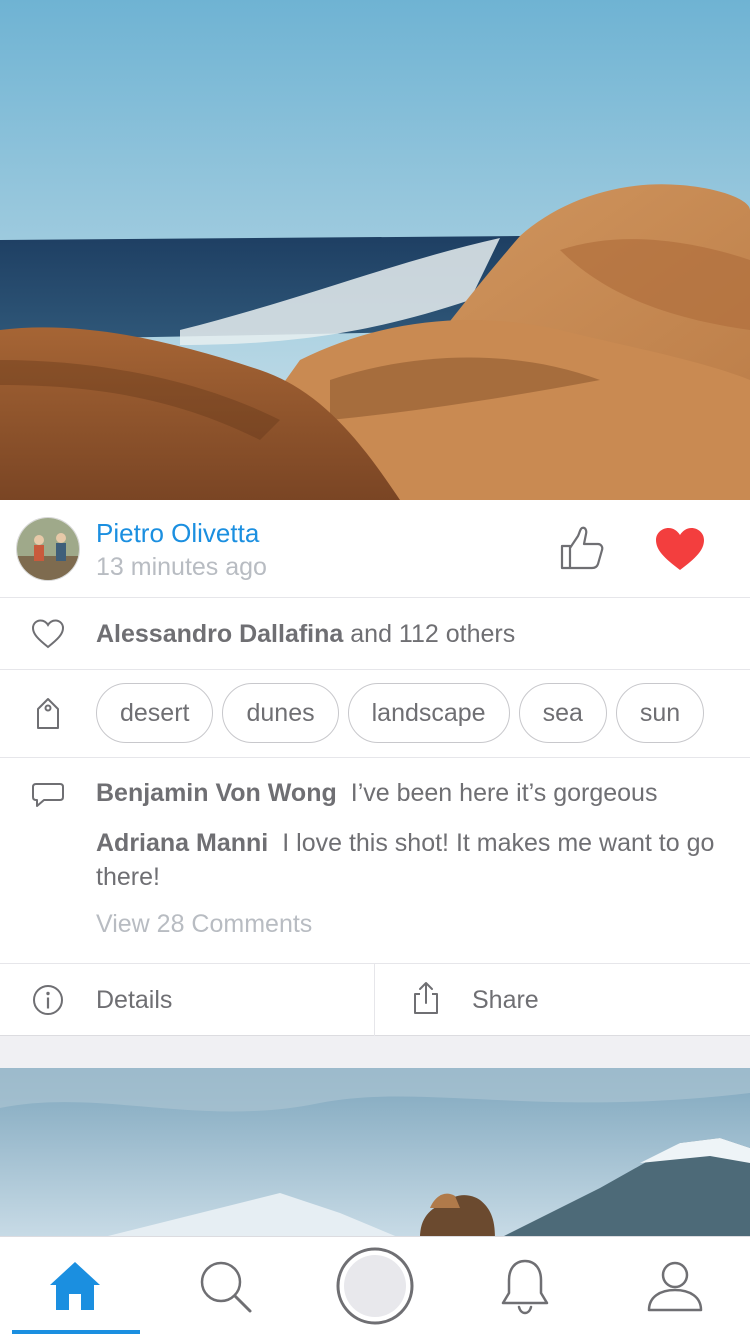 The width and height of the screenshot is (750, 1334). I want to click on tag-chip: sea, so click(562, 713).